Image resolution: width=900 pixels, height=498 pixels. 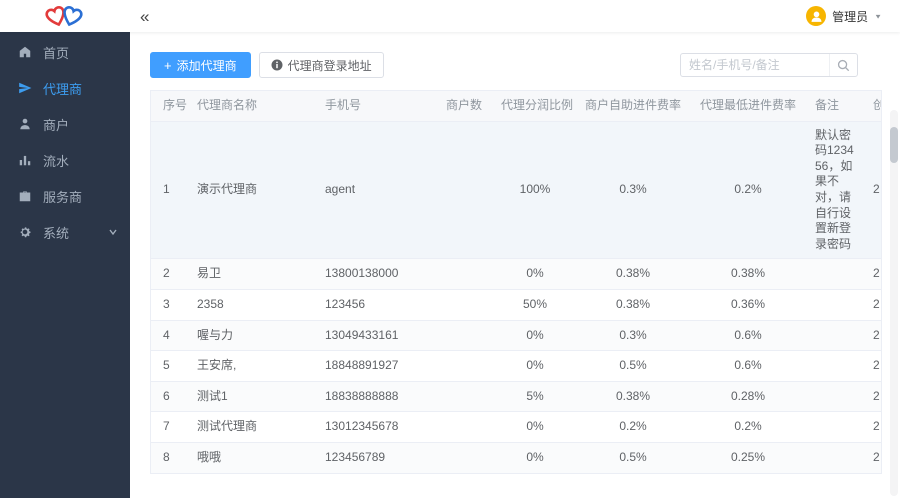 What do you see at coordinates (376, 336) in the screenshot?
I see `table-cell: 13049433161` at bounding box center [376, 336].